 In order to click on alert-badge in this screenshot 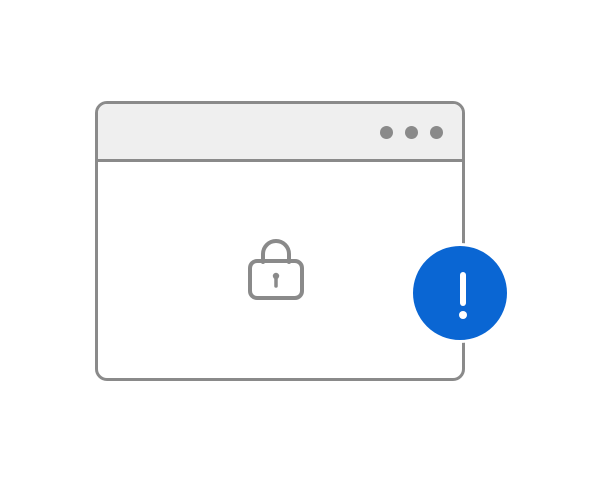, I will do `click(460, 293)`.